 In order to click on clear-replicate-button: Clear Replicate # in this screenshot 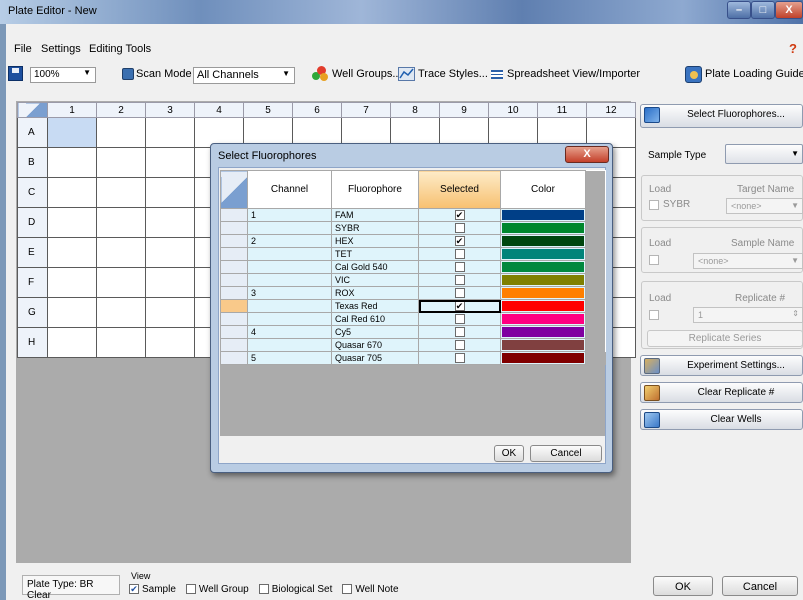, I will do `click(721, 392)`.